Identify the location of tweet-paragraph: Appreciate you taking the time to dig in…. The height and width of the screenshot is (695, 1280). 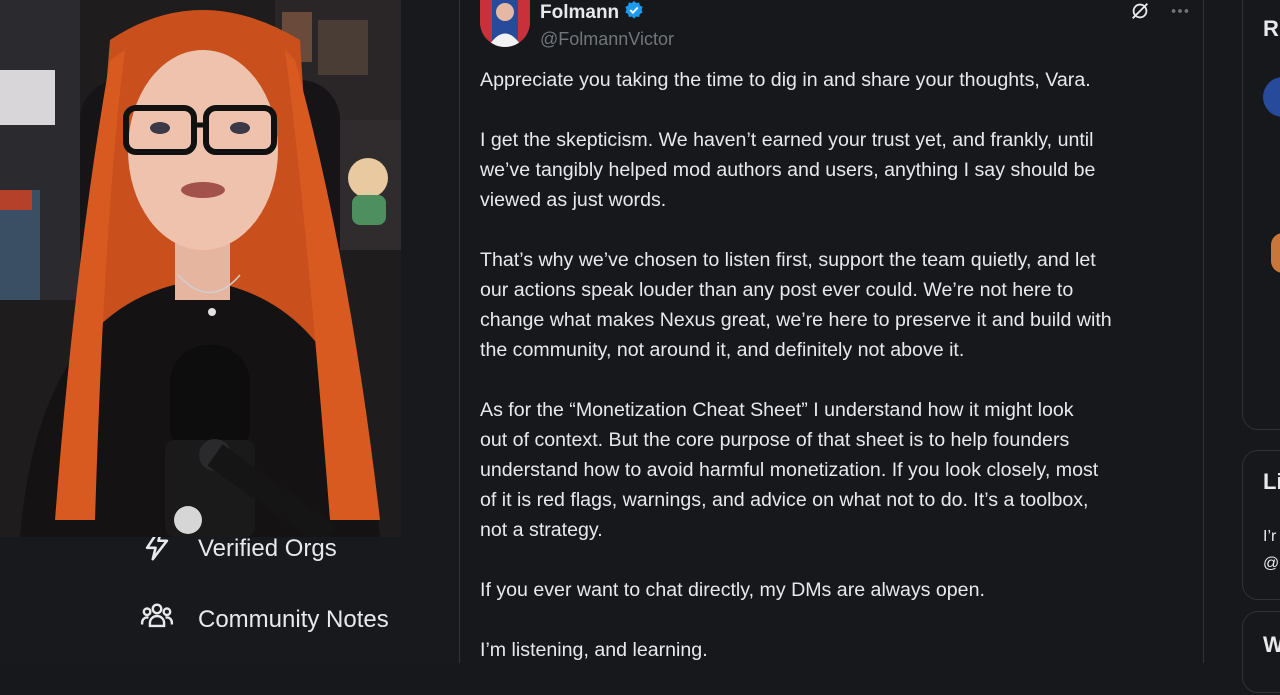
(785, 80).